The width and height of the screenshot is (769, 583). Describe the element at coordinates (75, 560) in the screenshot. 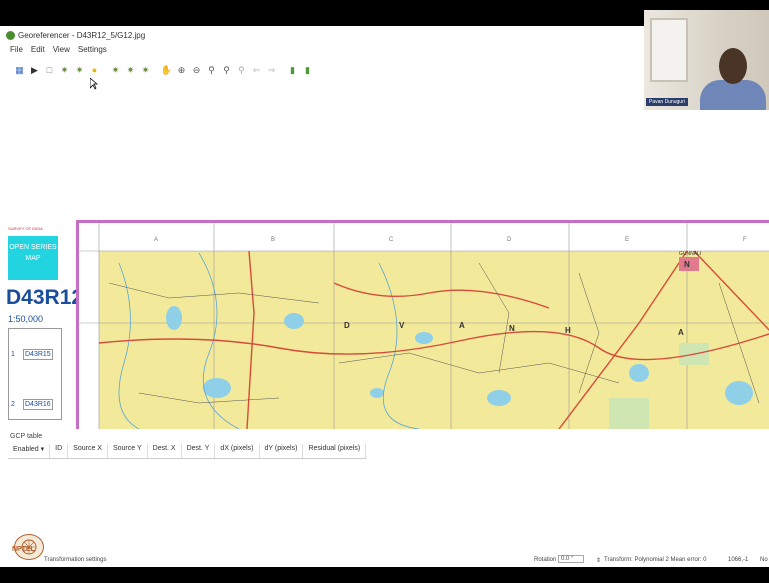

I see `transformation-settings-link: Transformation settings` at that location.